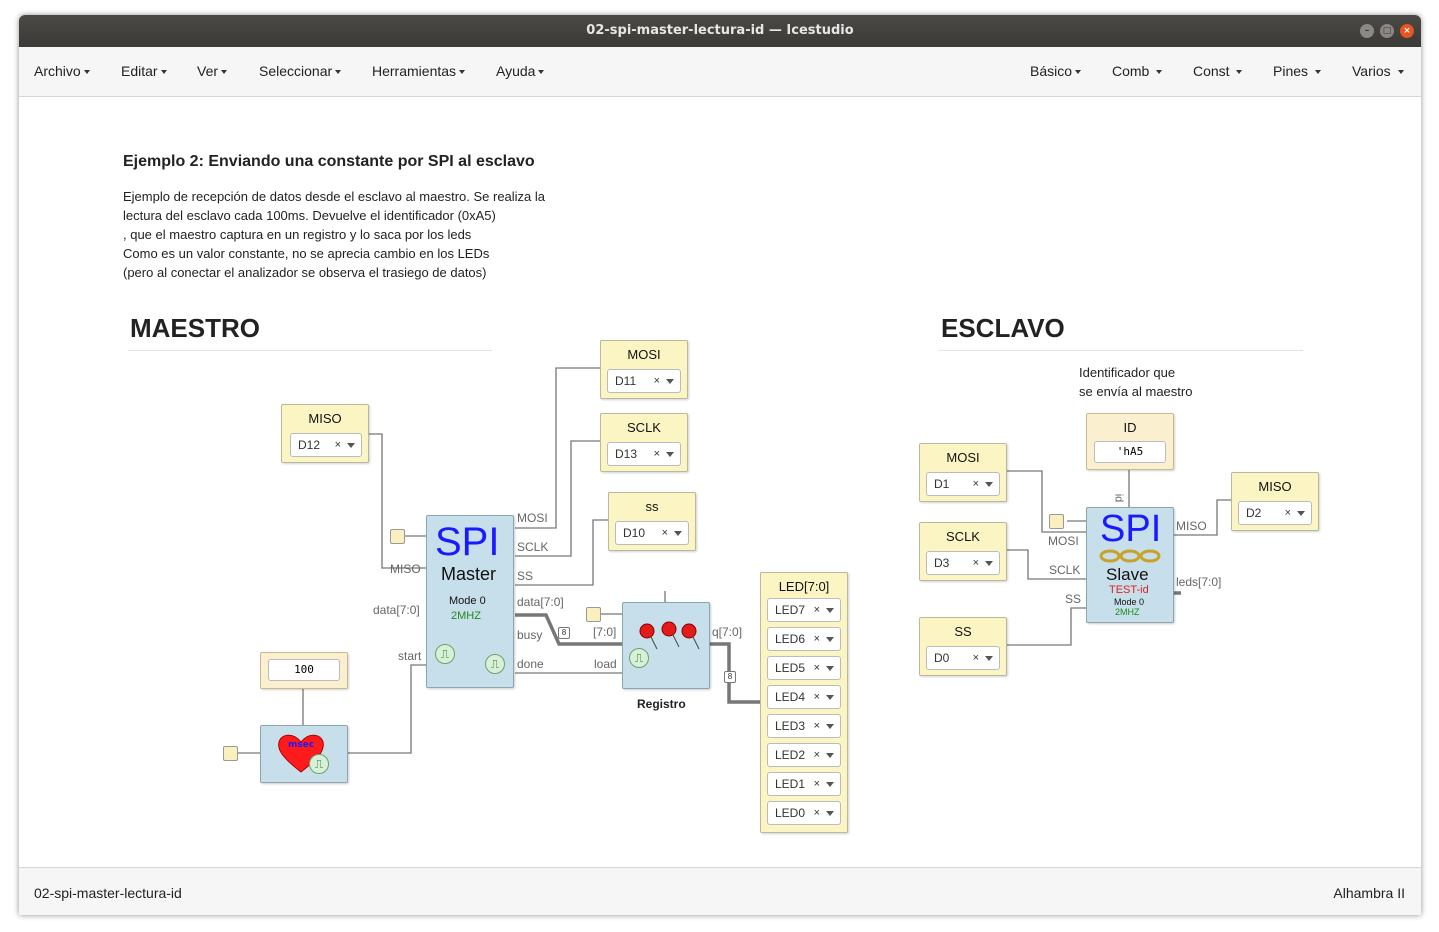  What do you see at coordinates (652, 533) in the screenshot?
I see `pin-select: D10 ×` at bounding box center [652, 533].